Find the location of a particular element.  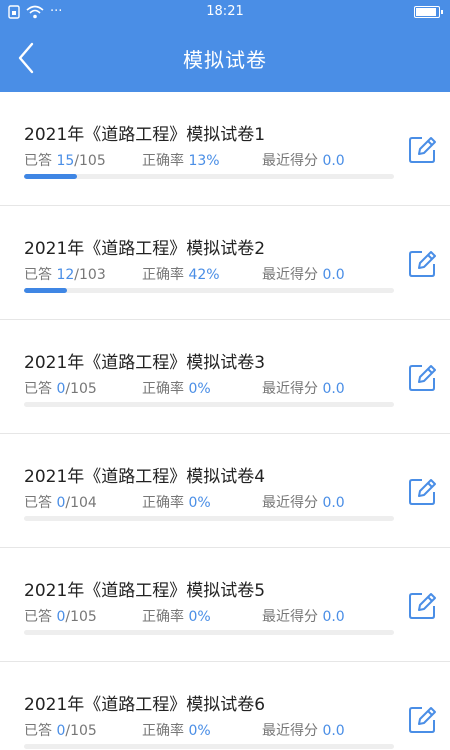

paper-stats: 已答 0/104 正确率 0% 最近得分 0.0 is located at coordinates (209, 502).